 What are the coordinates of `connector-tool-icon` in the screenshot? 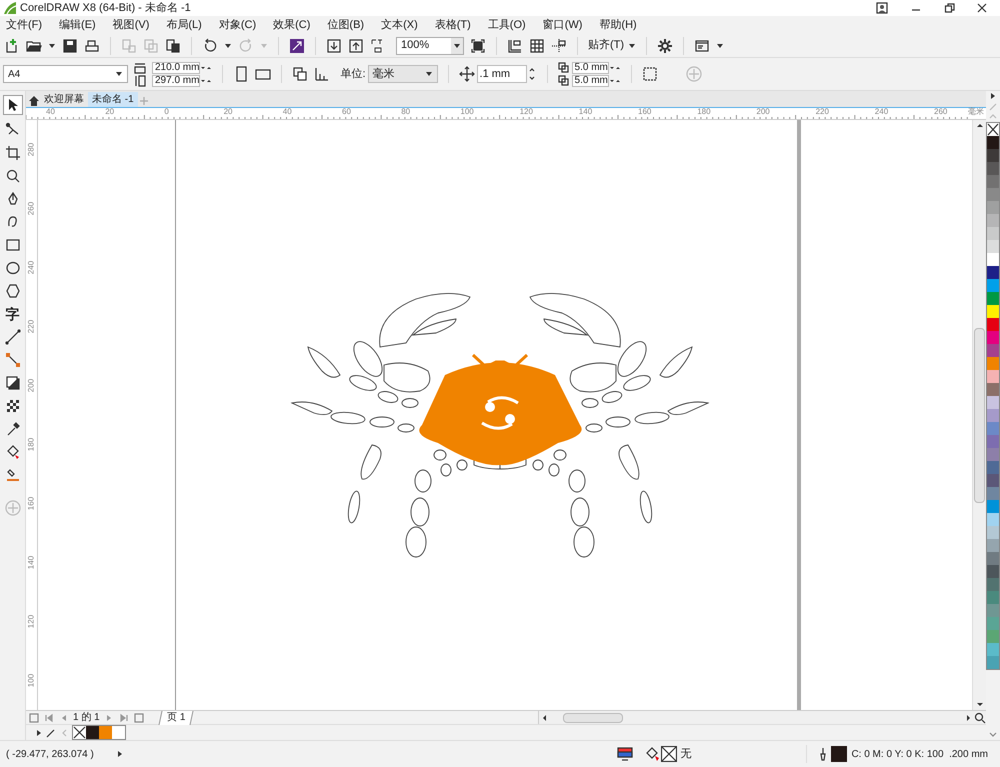 It's located at (12, 360).